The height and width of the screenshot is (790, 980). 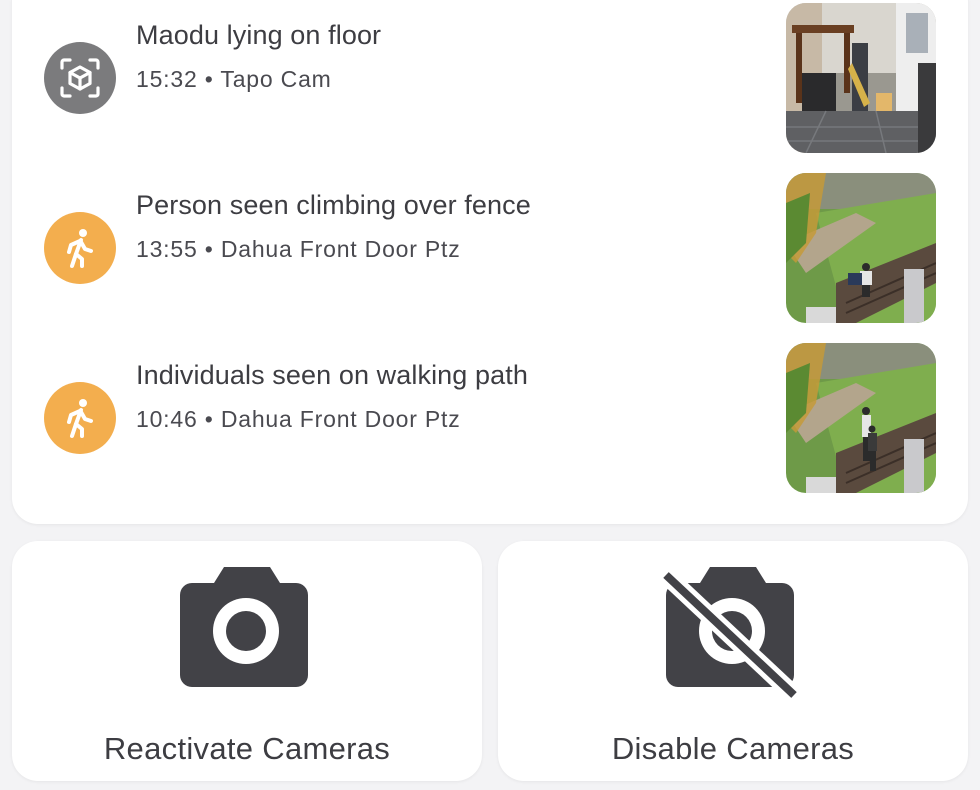 What do you see at coordinates (733, 748) in the screenshot?
I see `disable-cameras-label: Disable Cameras` at bounding box center [733, 748].